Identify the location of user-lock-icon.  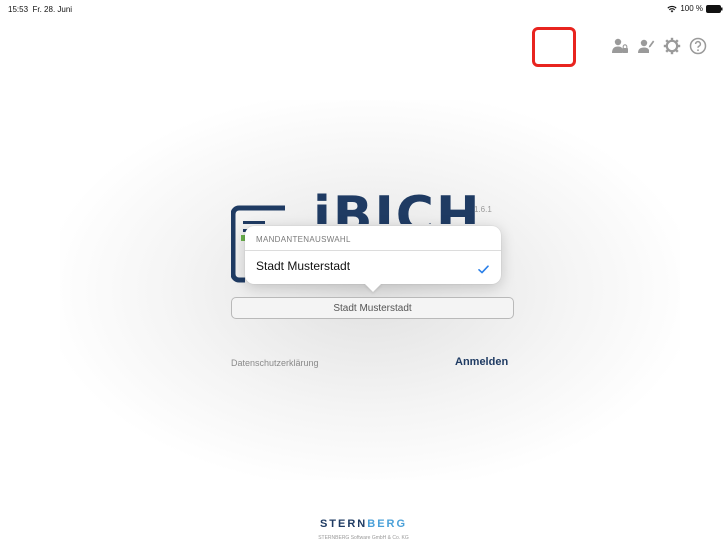
(620, 46).